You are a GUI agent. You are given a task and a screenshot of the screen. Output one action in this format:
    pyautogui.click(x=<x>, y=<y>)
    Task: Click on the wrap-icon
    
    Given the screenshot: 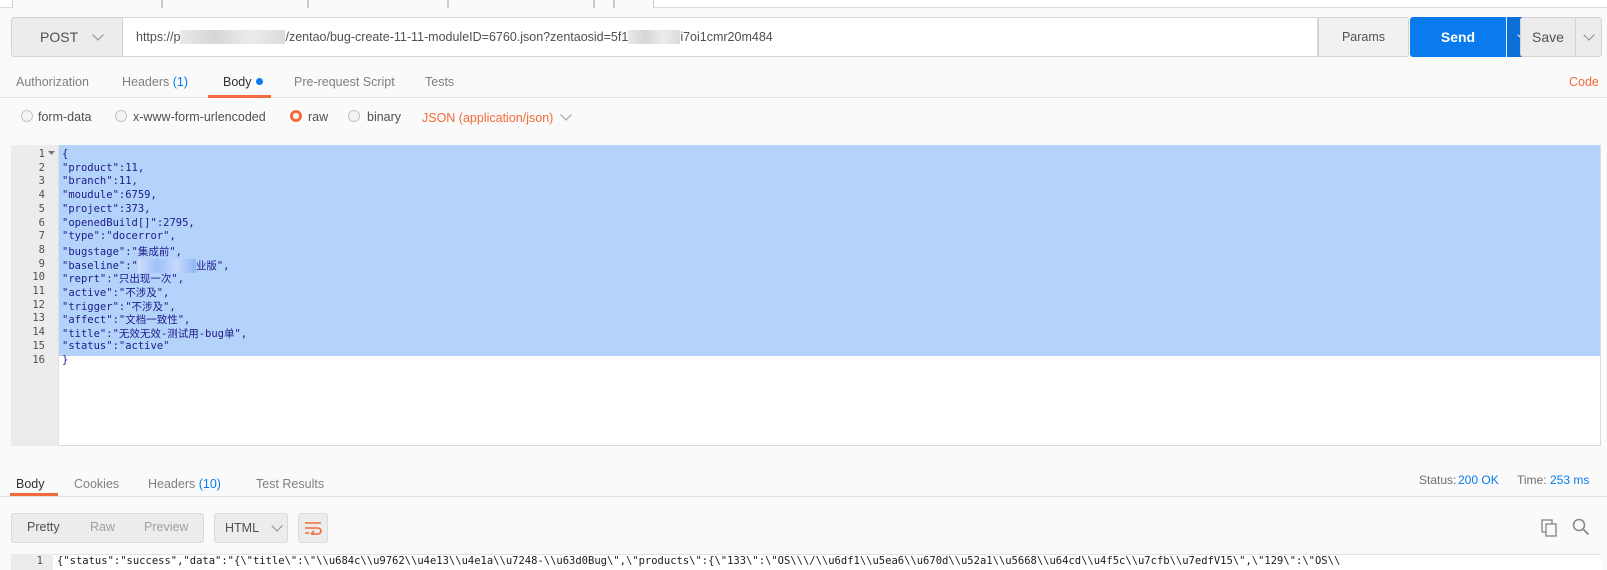 What is the action you would take?
    pyautogui.click(x=313, y=528)
    